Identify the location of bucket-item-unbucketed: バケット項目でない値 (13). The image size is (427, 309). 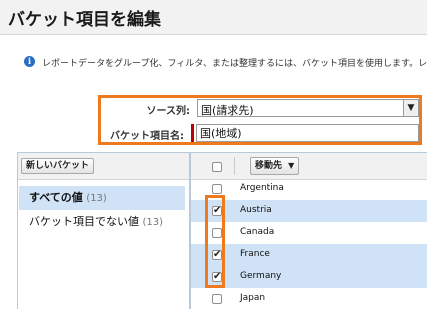
(102, 222).